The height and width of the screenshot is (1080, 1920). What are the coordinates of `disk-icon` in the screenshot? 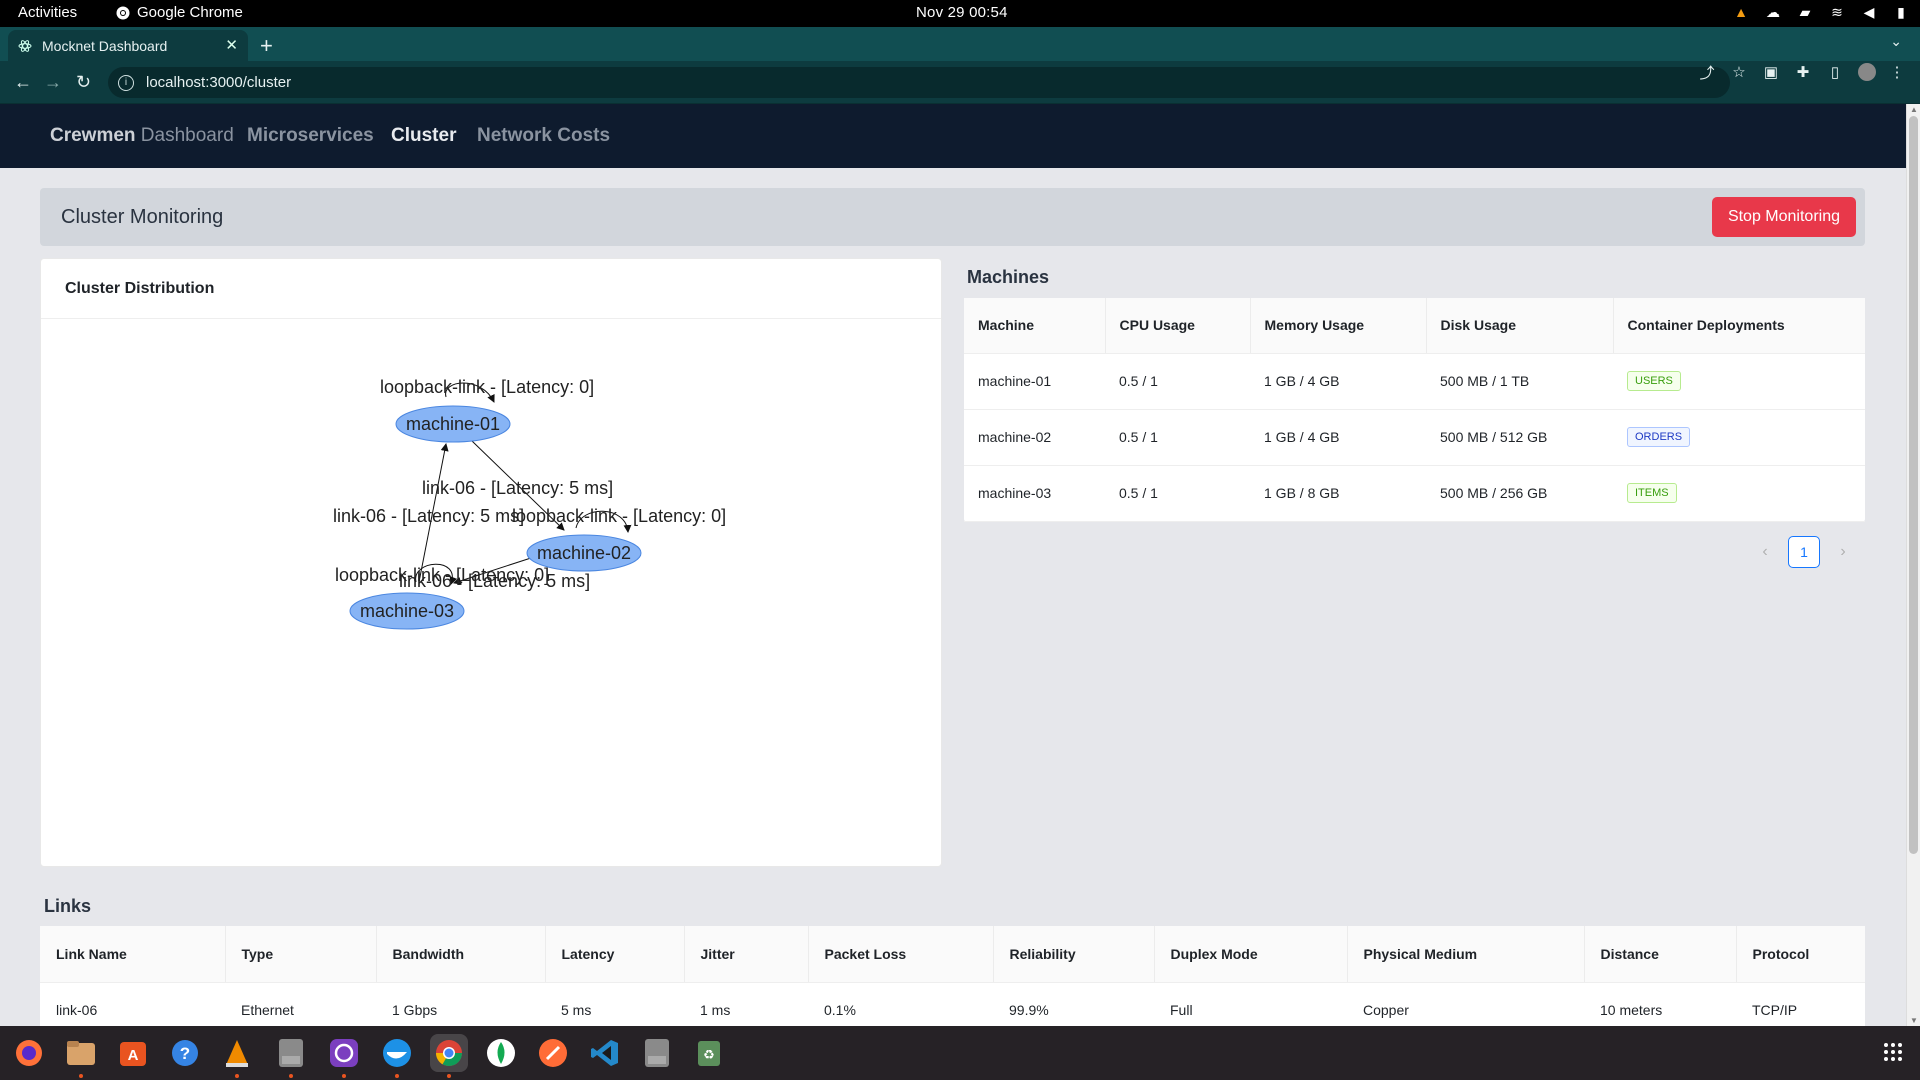 It's located at (291, 1056).